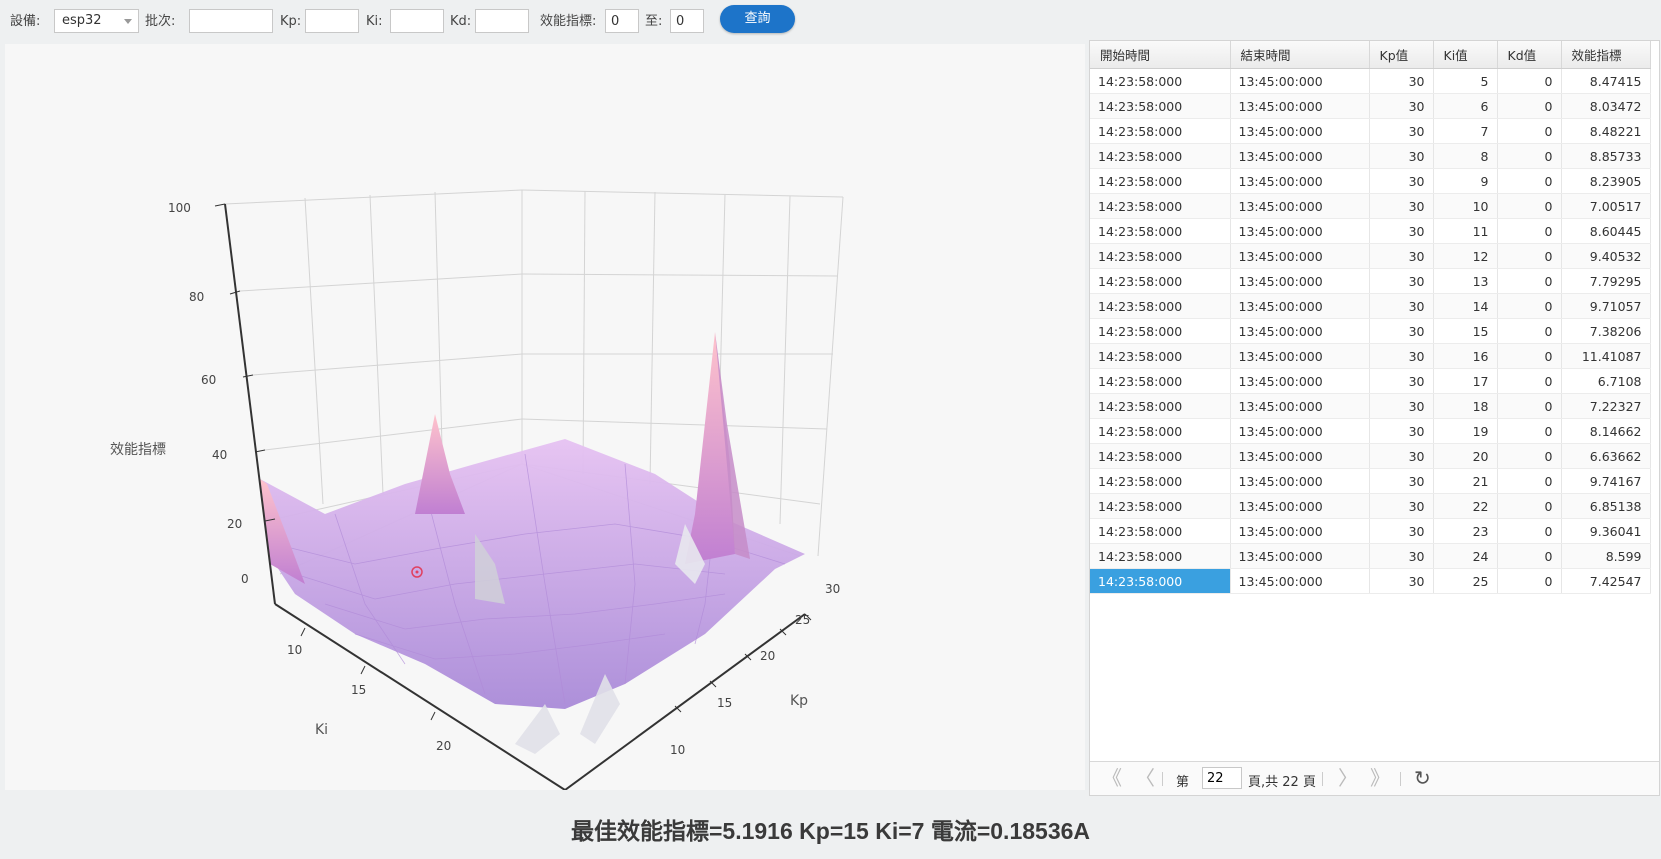 This screenshot has width=1661, height=859. I want to click on cell-performance: 9.40532, so click(1606, 256).